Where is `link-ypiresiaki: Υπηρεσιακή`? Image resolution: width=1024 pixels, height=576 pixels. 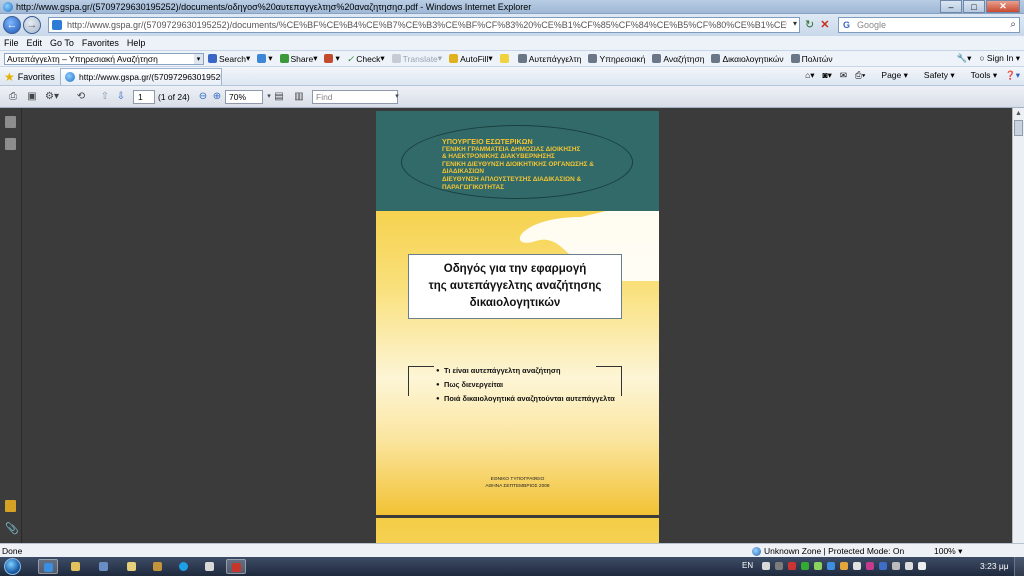
link-ypiresiaki: Υπηρεσιακή is located at coordinates (616, 59).